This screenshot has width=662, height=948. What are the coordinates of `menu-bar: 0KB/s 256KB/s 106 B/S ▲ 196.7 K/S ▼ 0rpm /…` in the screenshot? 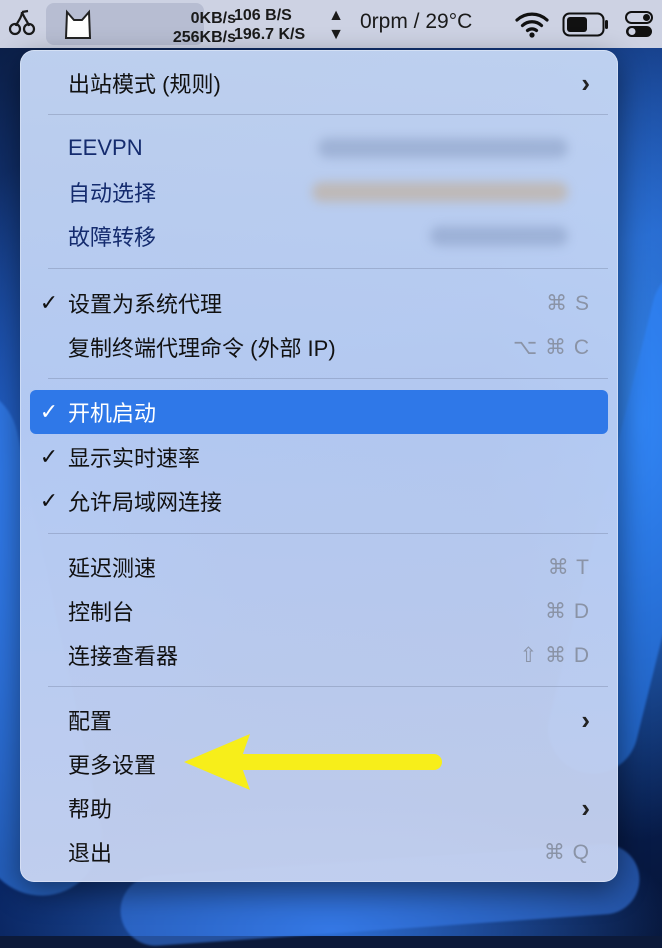 It's located at (331, 24).